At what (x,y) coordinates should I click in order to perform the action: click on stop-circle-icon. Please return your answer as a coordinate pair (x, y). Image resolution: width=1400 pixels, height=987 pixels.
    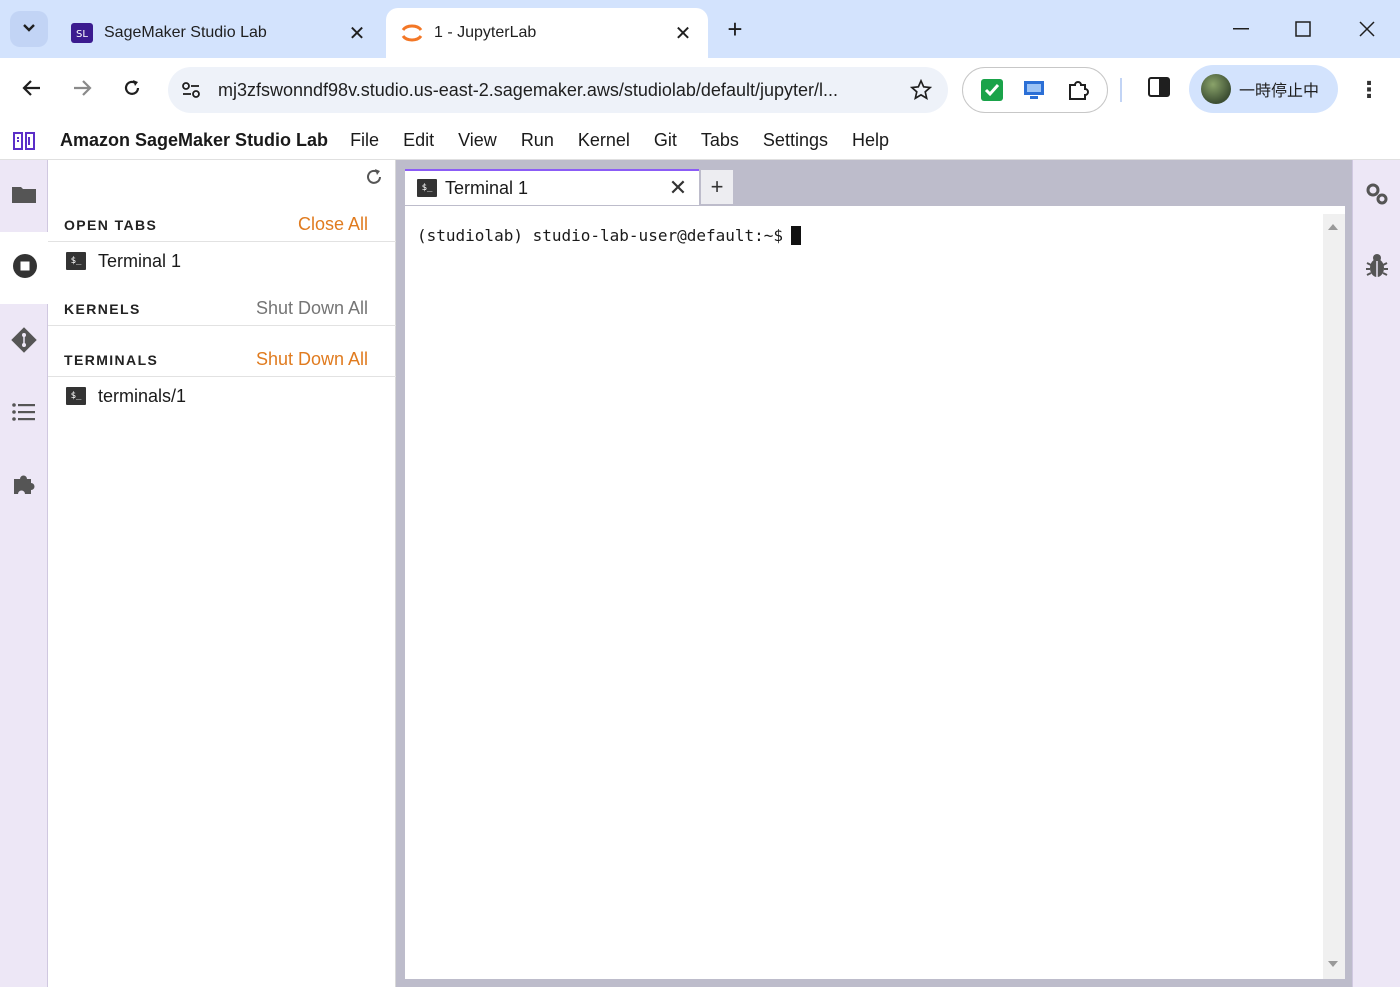
    Looking at the image, I should click on (25, 268).